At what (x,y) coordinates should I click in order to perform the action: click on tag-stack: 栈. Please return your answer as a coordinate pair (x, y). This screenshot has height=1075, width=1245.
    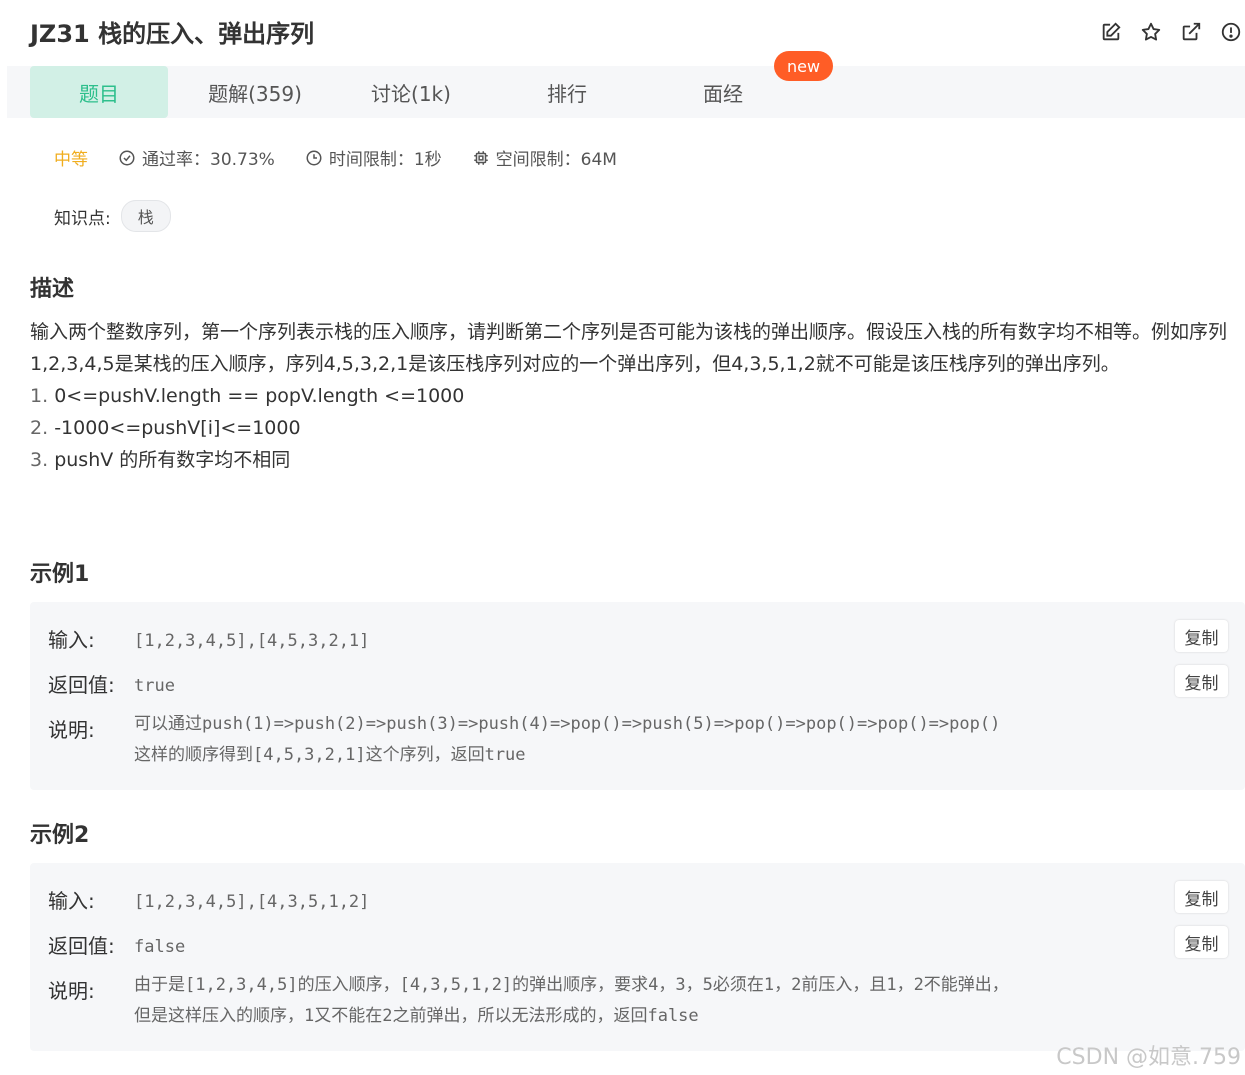
    Looking at the image, I should click on (145, 216).